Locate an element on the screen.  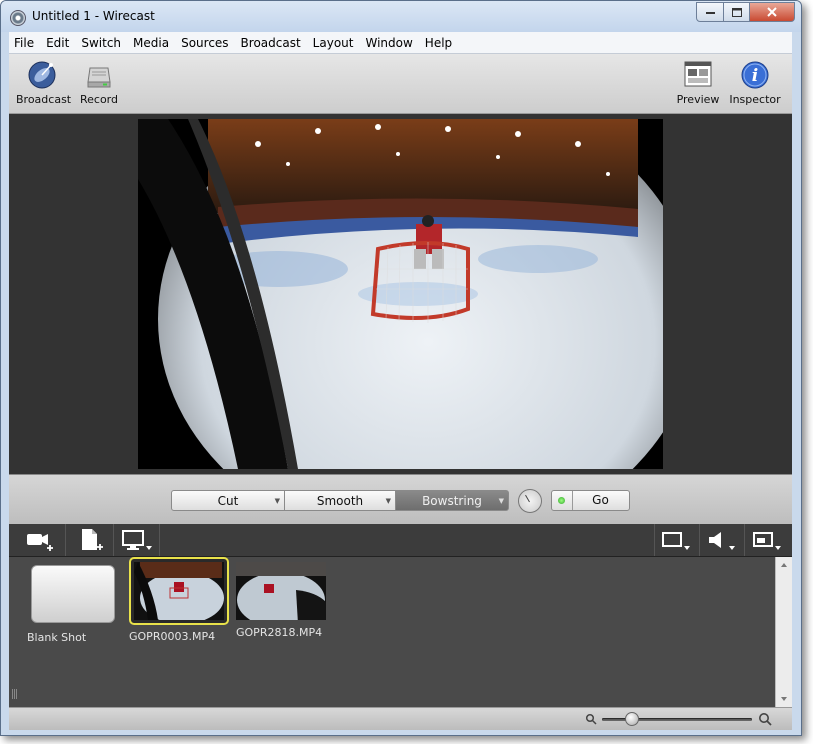
add-camera-button is located at coordinates (40, 540).